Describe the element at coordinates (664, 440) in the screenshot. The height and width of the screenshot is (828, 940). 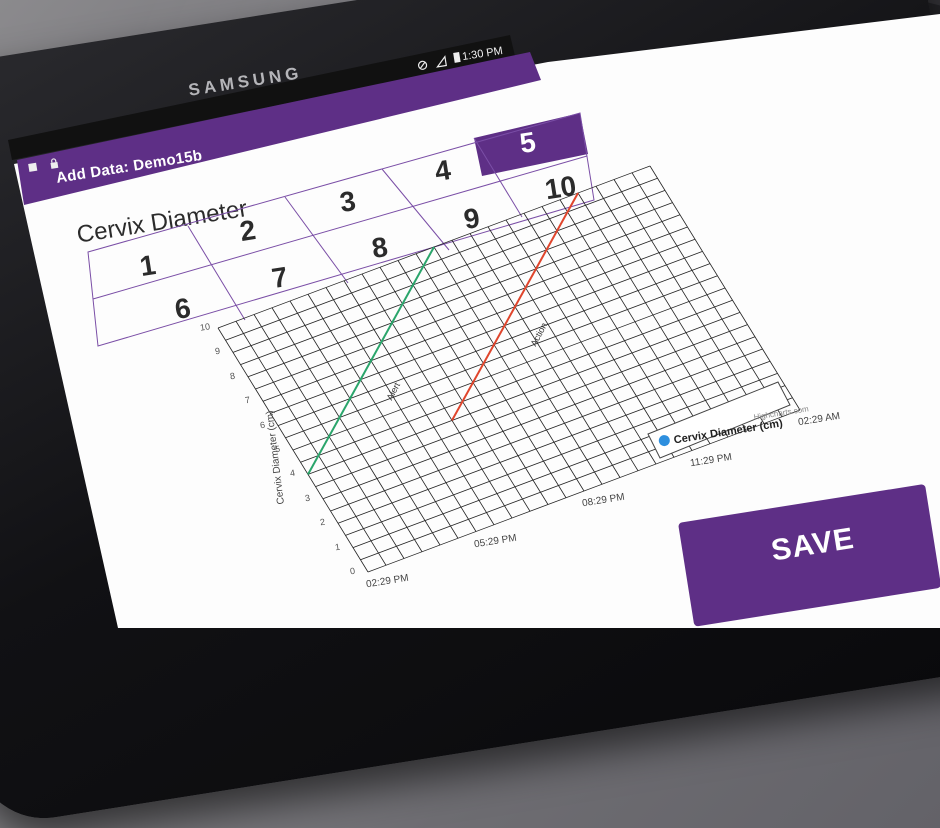
I see `legend-dot` at that location.